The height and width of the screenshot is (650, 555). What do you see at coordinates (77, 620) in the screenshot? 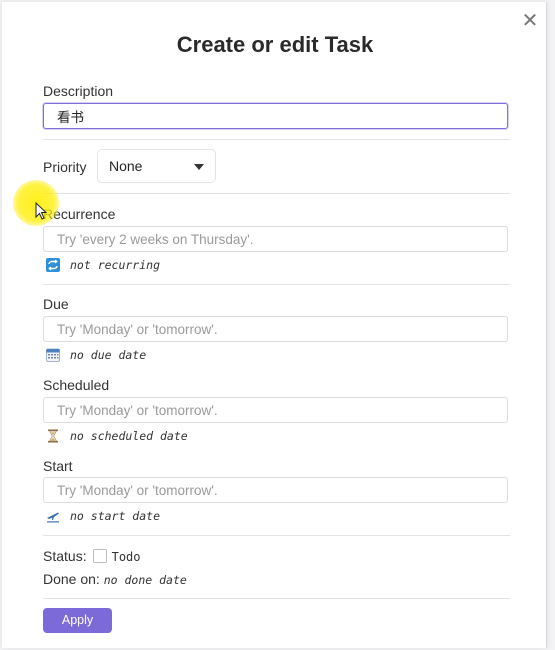
I see `apply-button: Apply` at bounding box center [77, 620].